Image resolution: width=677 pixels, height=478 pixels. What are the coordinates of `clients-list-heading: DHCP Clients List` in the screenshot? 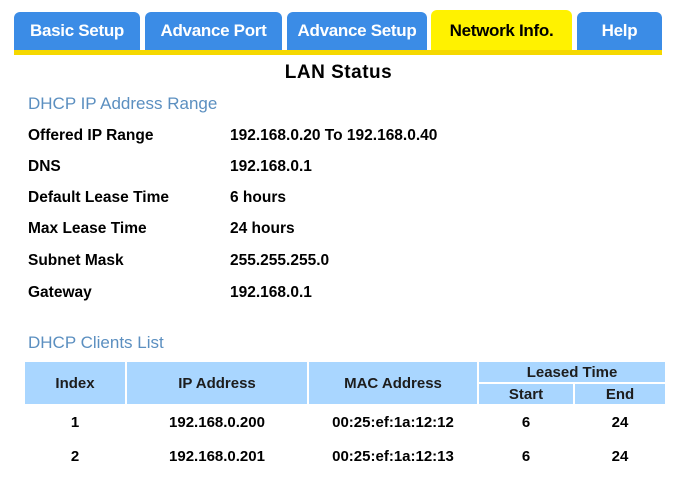 It's located at (96, 342).